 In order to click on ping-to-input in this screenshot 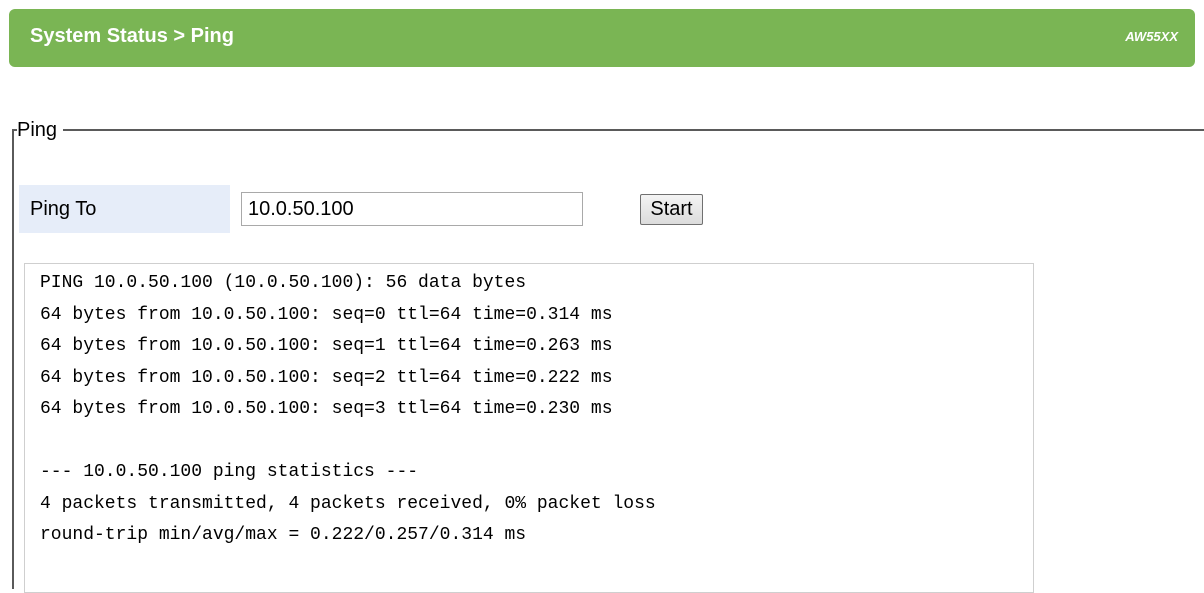, I will do `click(412, 209)`.